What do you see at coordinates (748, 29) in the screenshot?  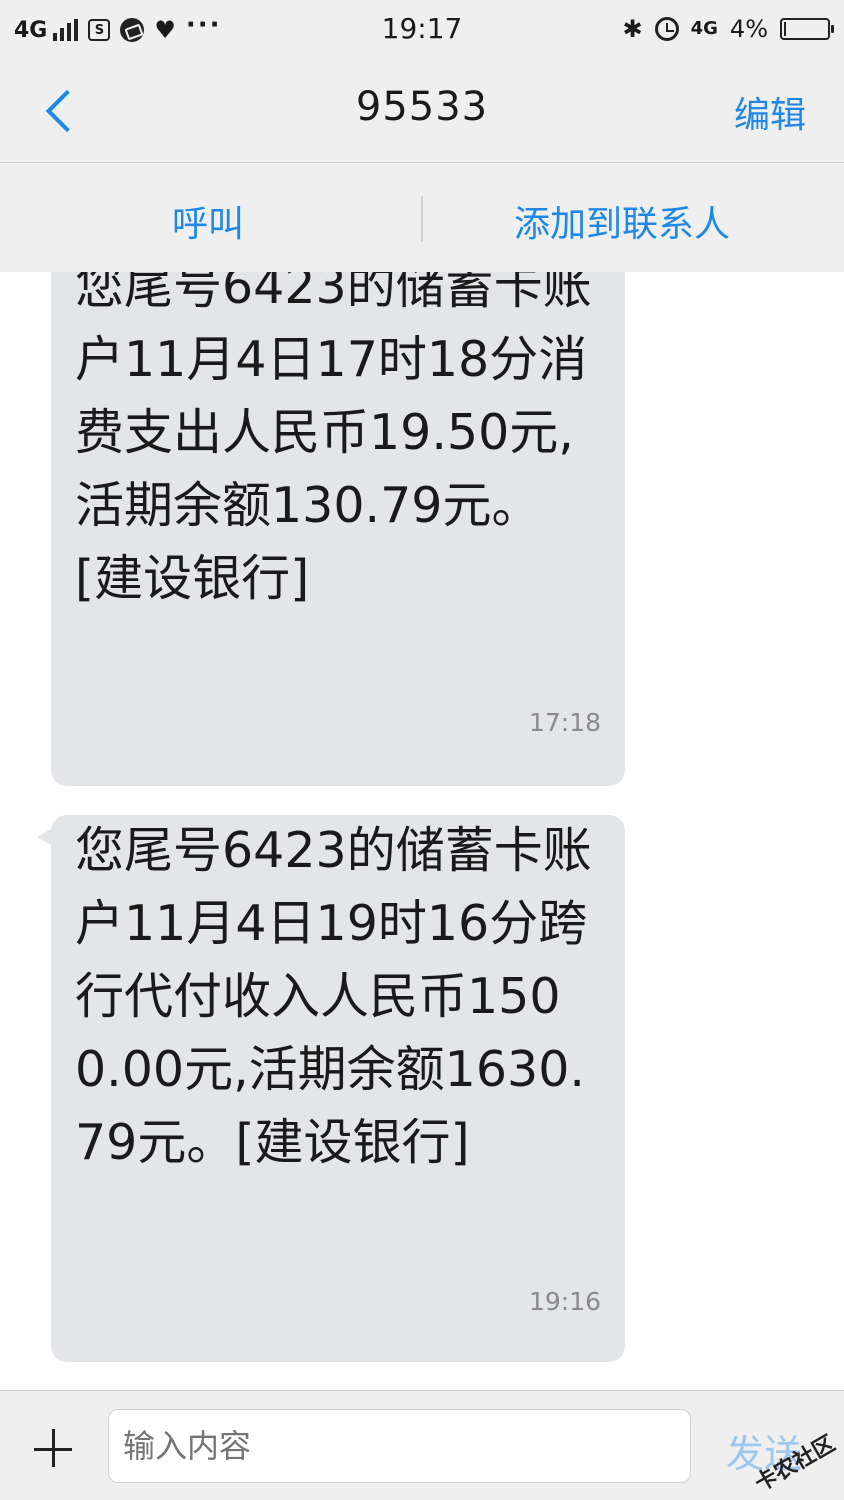 I see `battery-percent: 4%` at bounding box center [748, 29].